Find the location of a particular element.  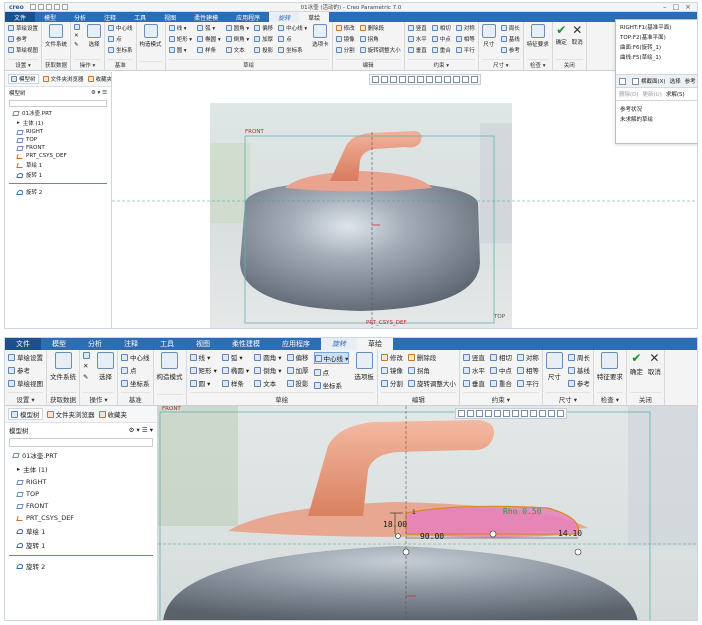

tab-revolve: 旋转 is located at coordinates (284, 17).